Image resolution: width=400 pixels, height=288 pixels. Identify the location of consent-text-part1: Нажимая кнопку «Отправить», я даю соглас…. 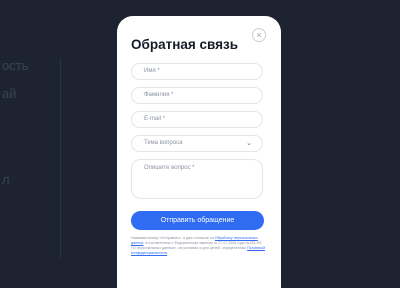
(172, 238).